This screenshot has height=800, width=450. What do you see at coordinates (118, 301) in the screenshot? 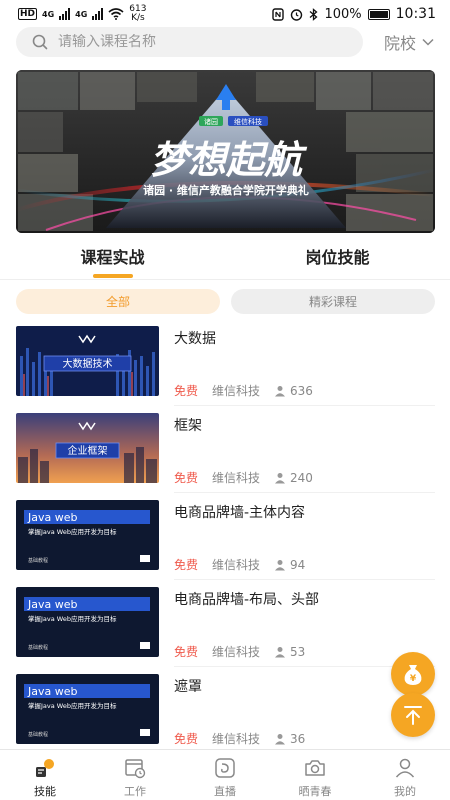
I see `filter-chip-all: 全部` at bounding box center [118, 301].